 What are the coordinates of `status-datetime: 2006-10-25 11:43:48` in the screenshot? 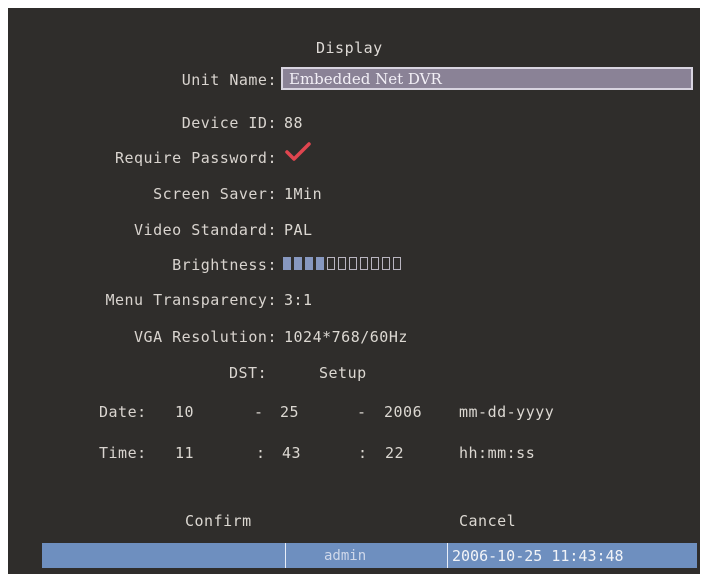 It's located at (538, 556).